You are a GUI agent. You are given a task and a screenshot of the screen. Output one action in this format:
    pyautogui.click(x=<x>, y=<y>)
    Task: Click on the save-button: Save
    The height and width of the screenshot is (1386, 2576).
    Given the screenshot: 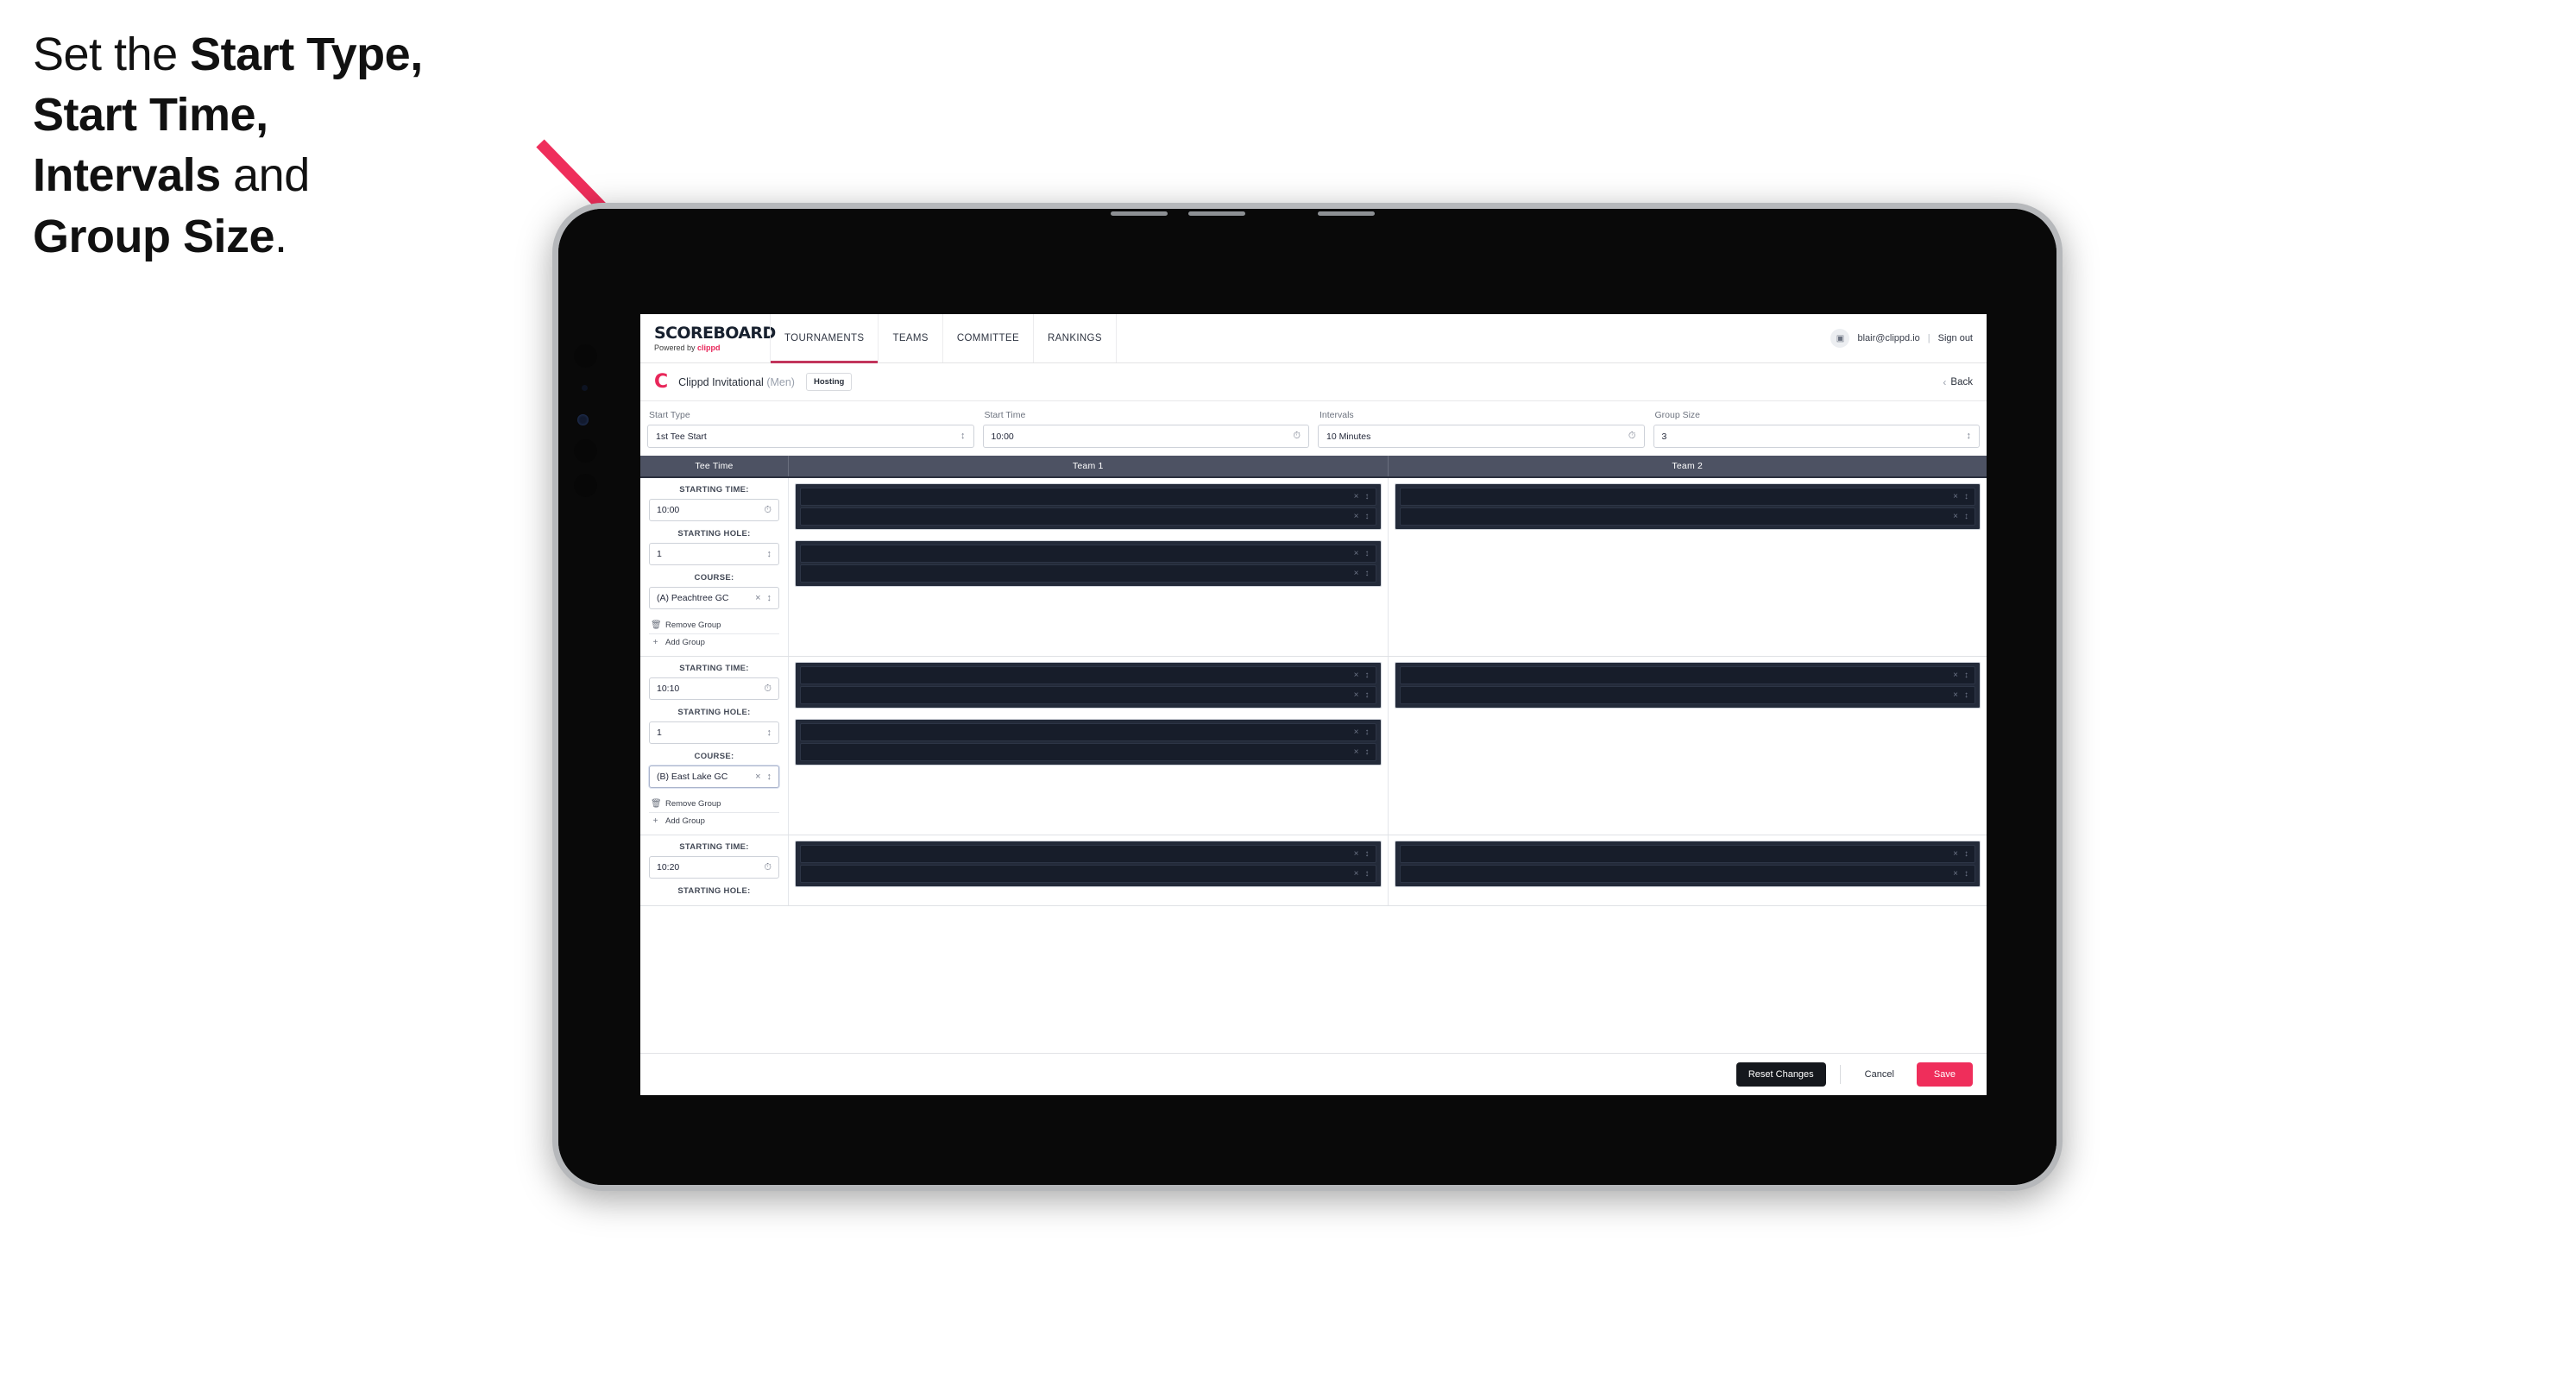 What is the action you would take?
    pyautogui.click(x=1944, y=1074)
    